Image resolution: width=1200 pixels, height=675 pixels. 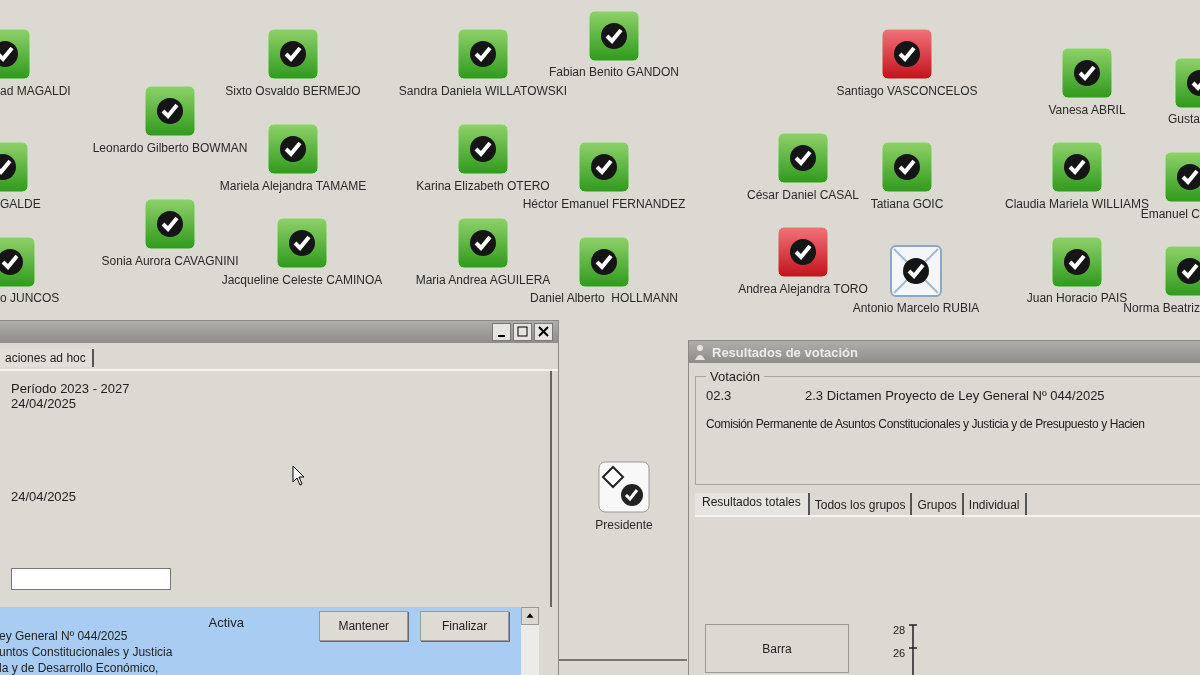 I want to click on scrollbar, so click(x=530, y=641).